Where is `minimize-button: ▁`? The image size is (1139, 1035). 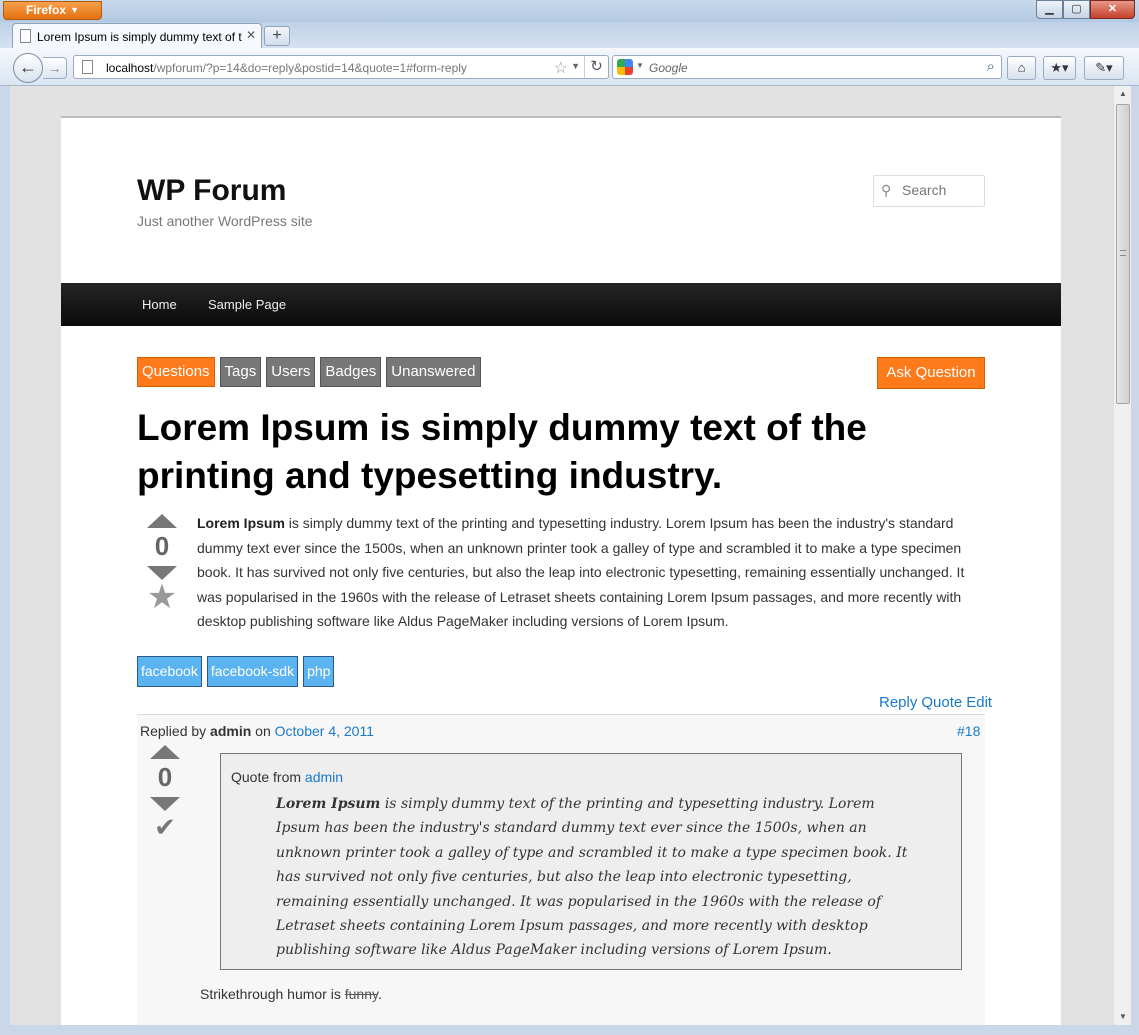
minimize-button: ▁ is located at coordinates (1049, 9).